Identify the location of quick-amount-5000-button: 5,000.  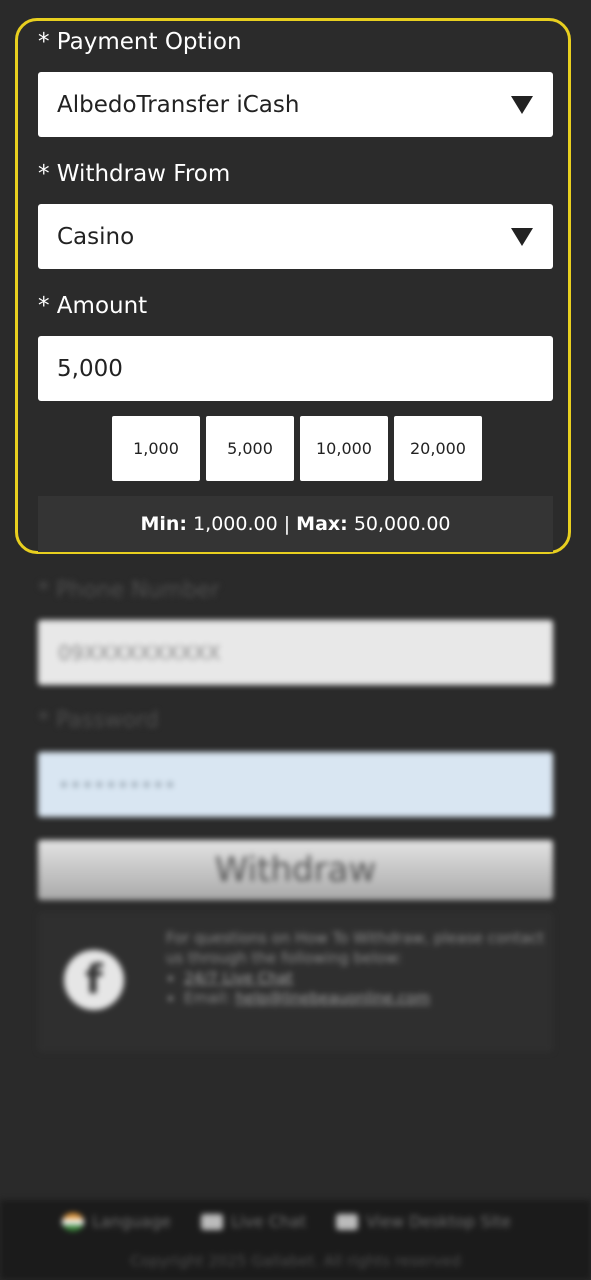
(250, 448).